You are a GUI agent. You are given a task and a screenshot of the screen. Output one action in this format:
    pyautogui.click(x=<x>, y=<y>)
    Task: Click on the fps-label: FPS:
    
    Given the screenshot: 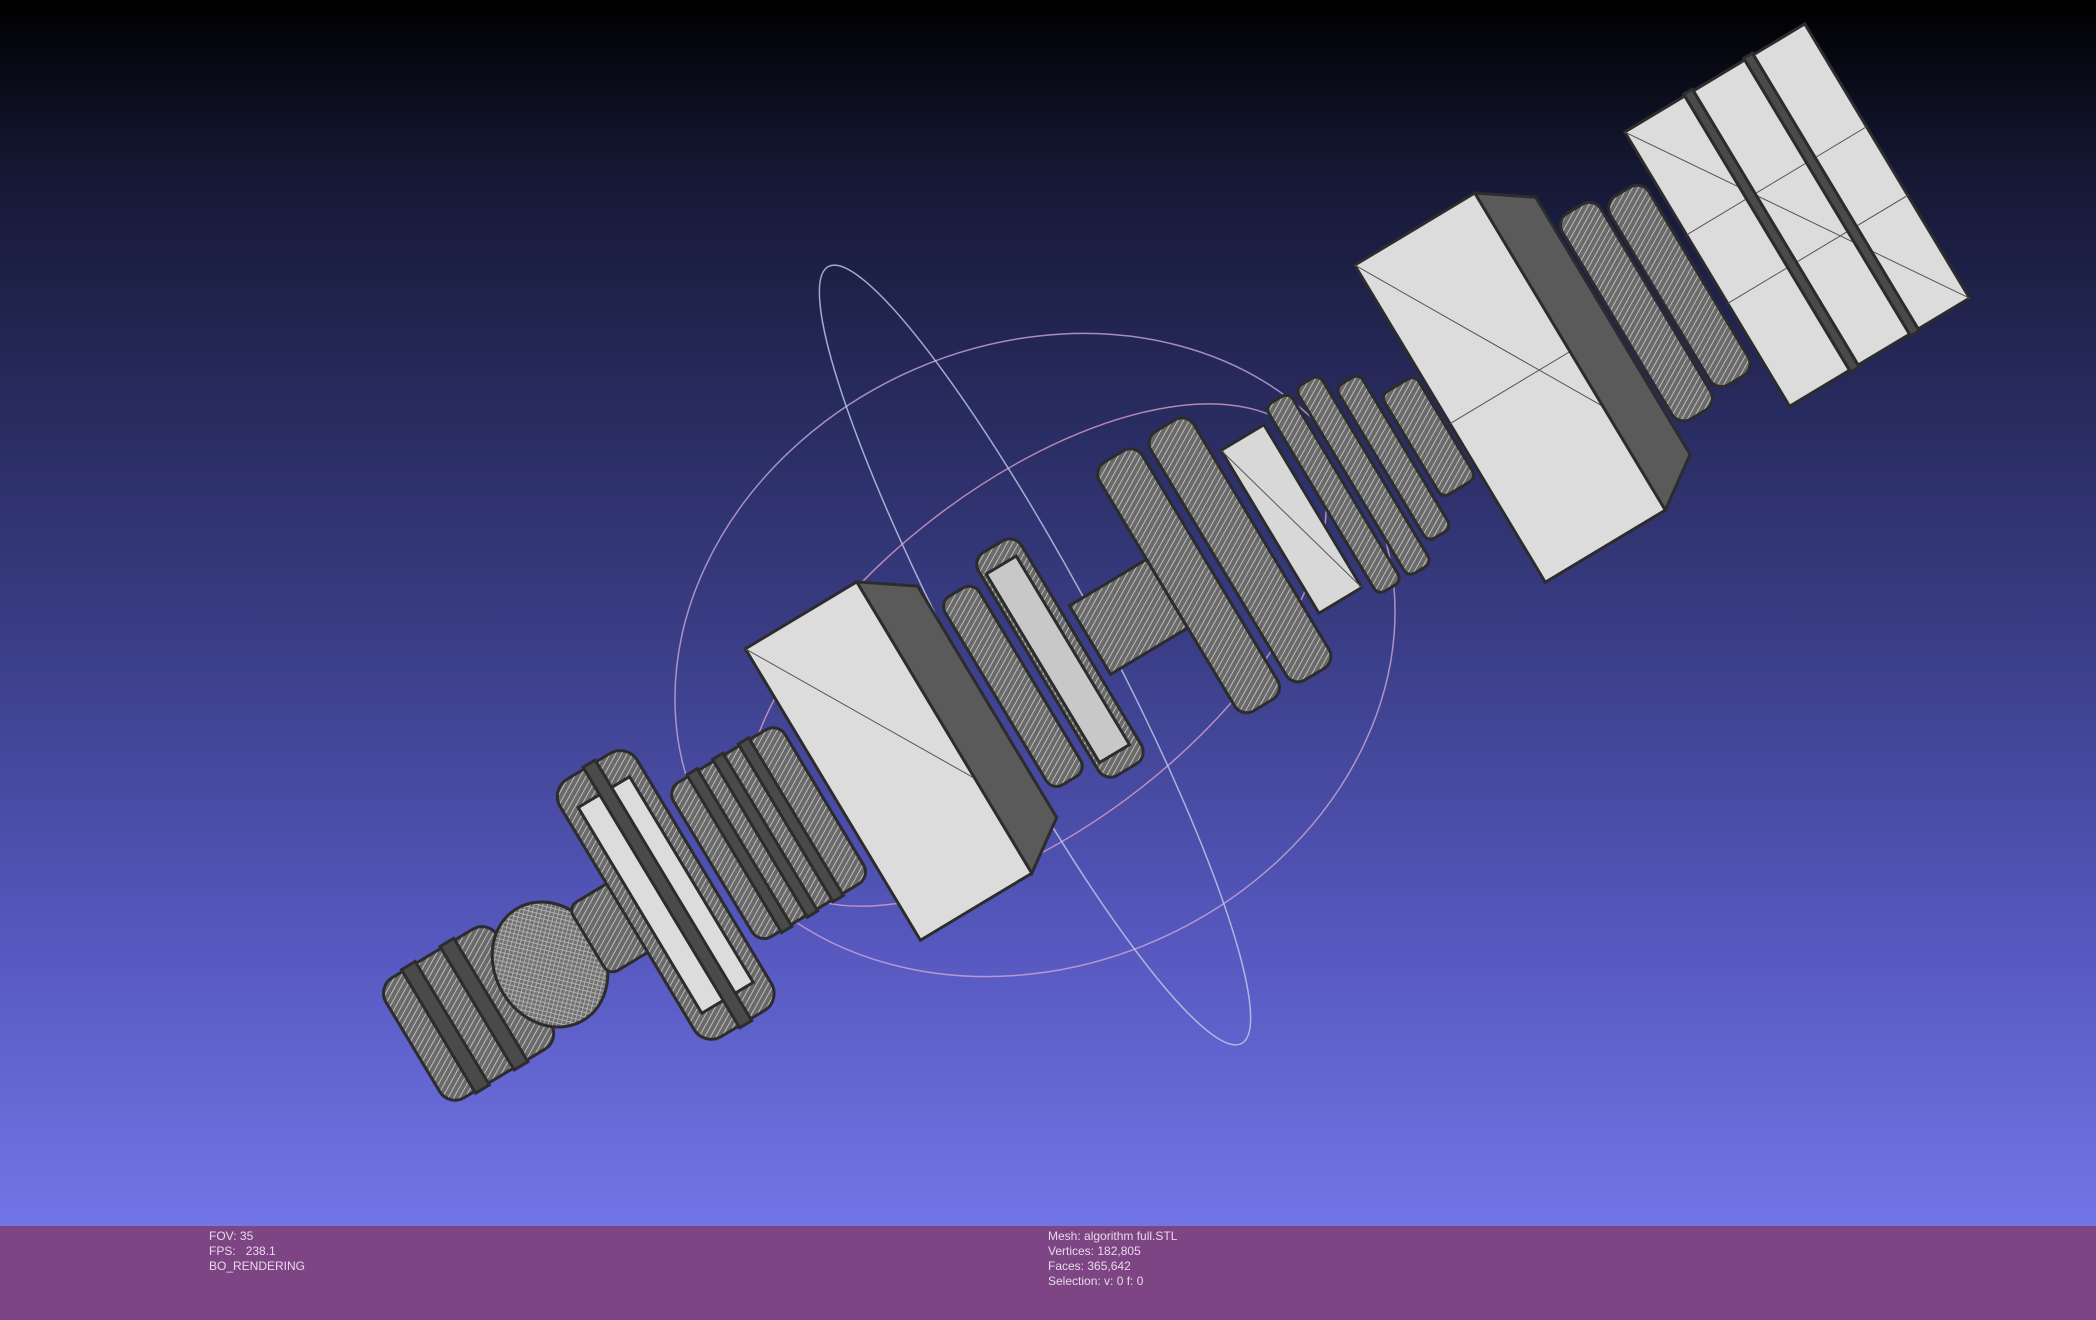 What is the action you would take?
    pyautogui.click(x=222, y=1251)
    